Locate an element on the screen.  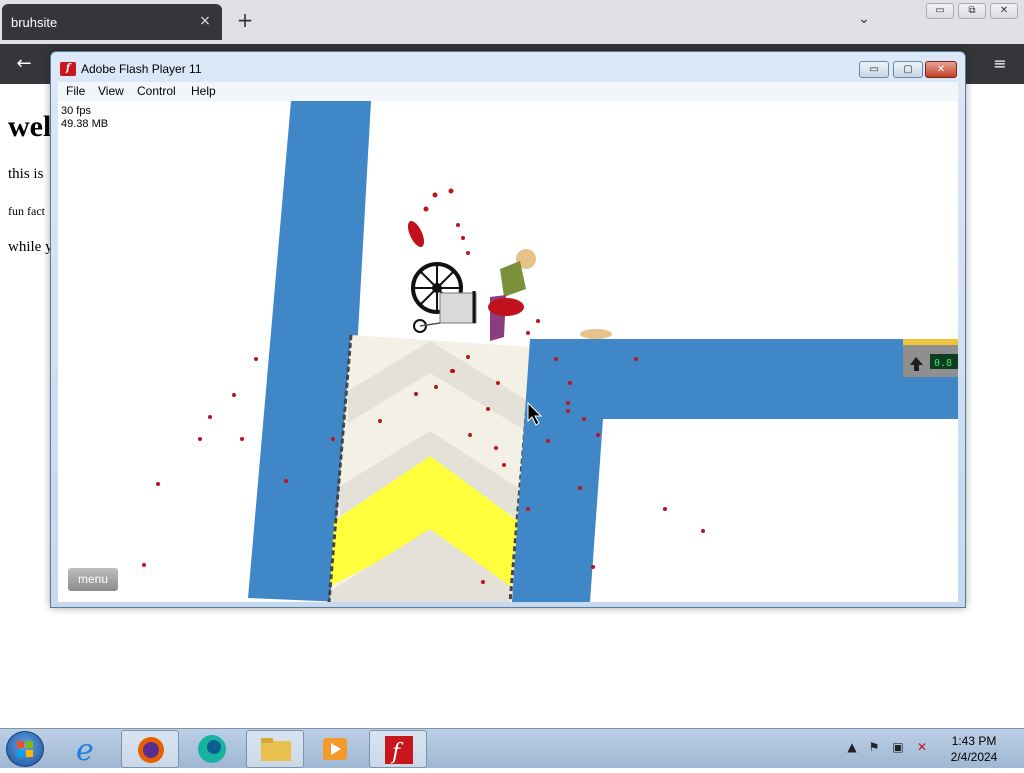
browser-menu-icon: ≡ is located at coordinates (1000, 64).